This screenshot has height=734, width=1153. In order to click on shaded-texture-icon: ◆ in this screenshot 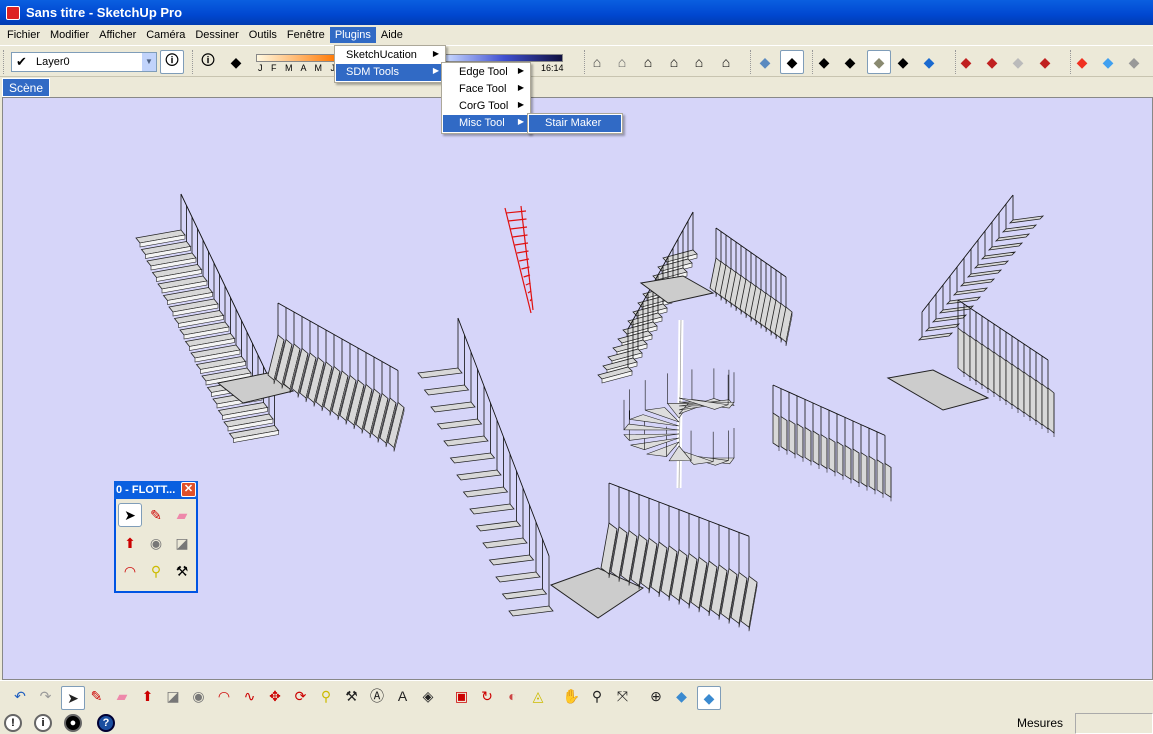, I will do `click(903, 62)`.